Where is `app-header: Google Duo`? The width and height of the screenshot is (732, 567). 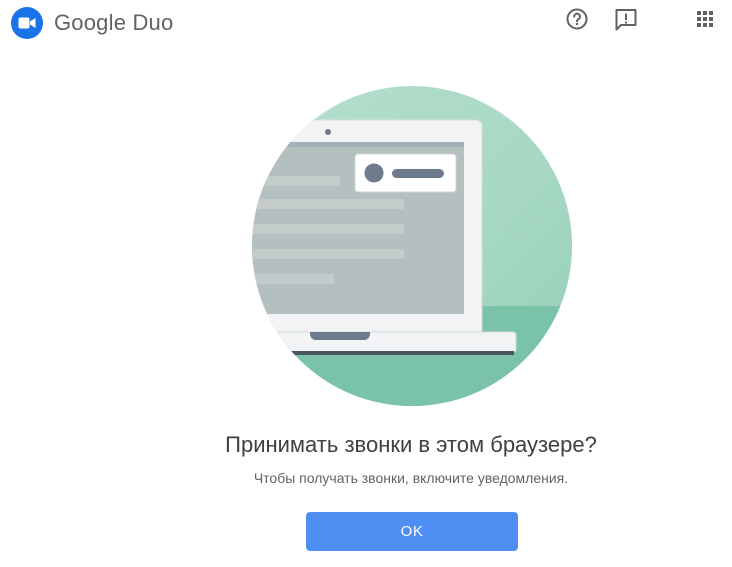
app-header: Google Duo is located at coordinates (366, 23).